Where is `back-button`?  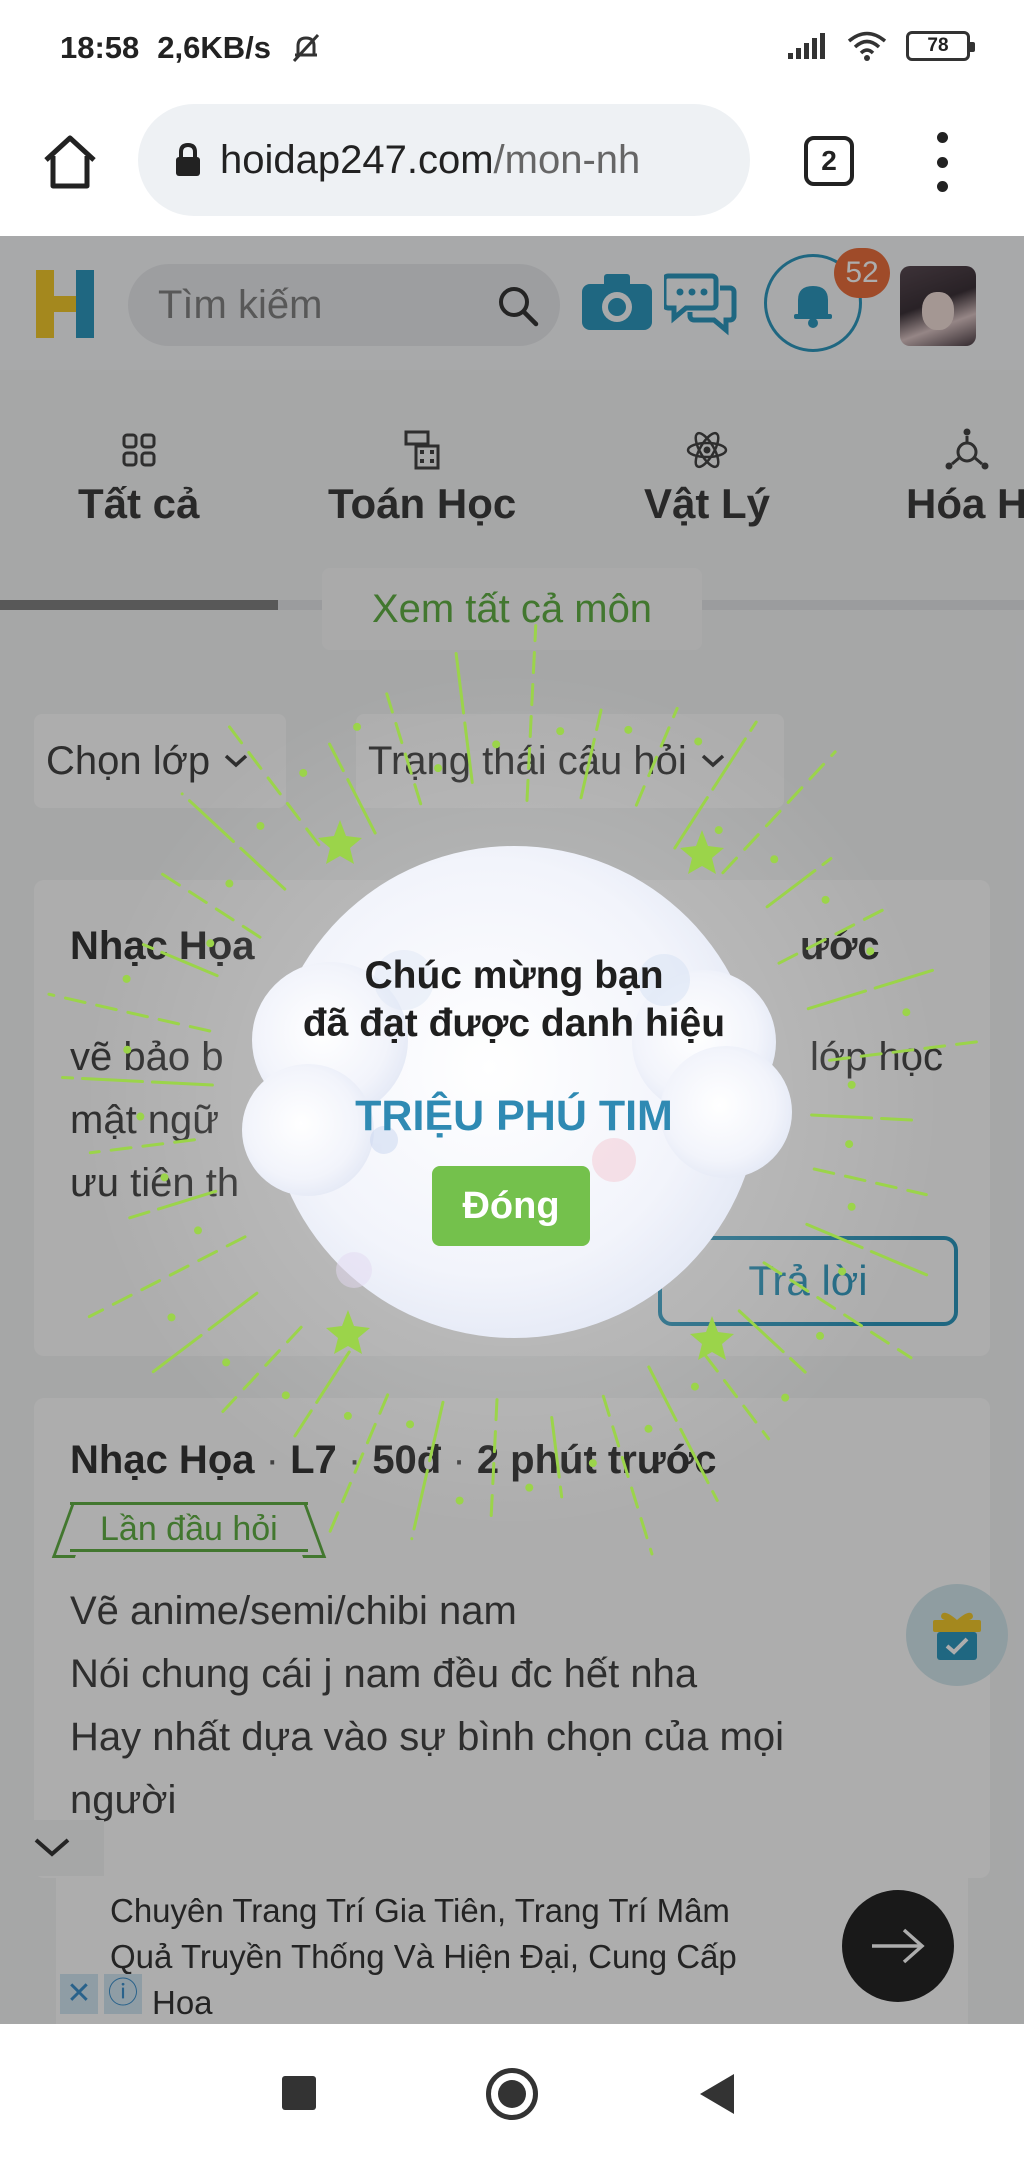
back-button is located at coordinates (717, 2094).